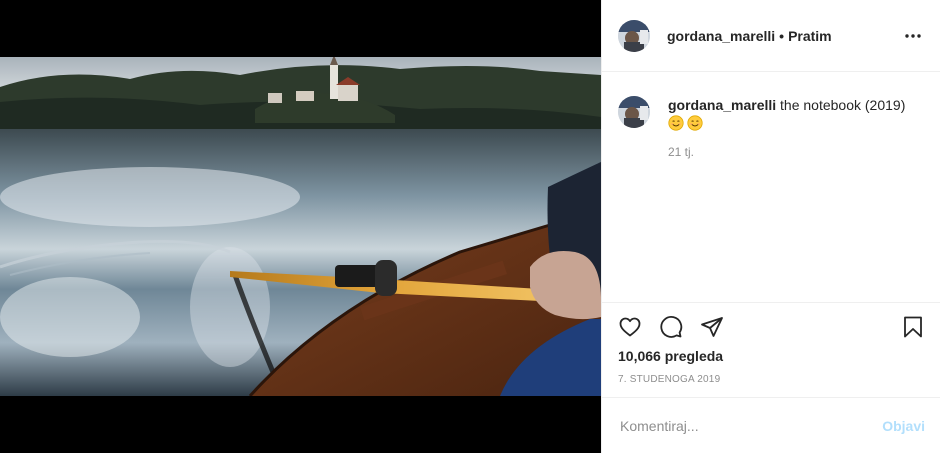 The image size is (940, 453). Describe the element at coordinates (681, 152) in the screenshot. I see `caption-timestamp: 21 tj.` at that location.